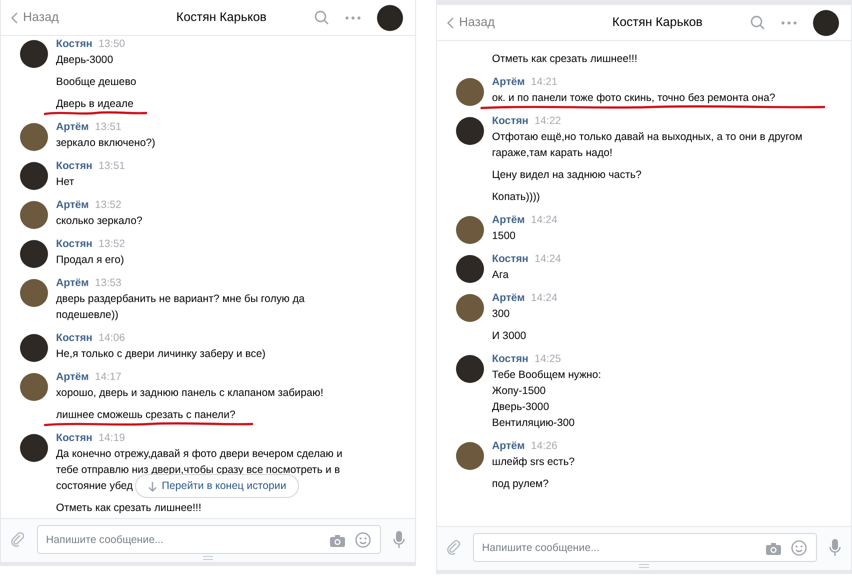 The width and height of the screenshot is (852, 580). Describe the element at coordinates (647, 137) in the screenshot. I see `message-text: Отфотаю ещё,но только давай на выходных, а то они в другом` at that location.